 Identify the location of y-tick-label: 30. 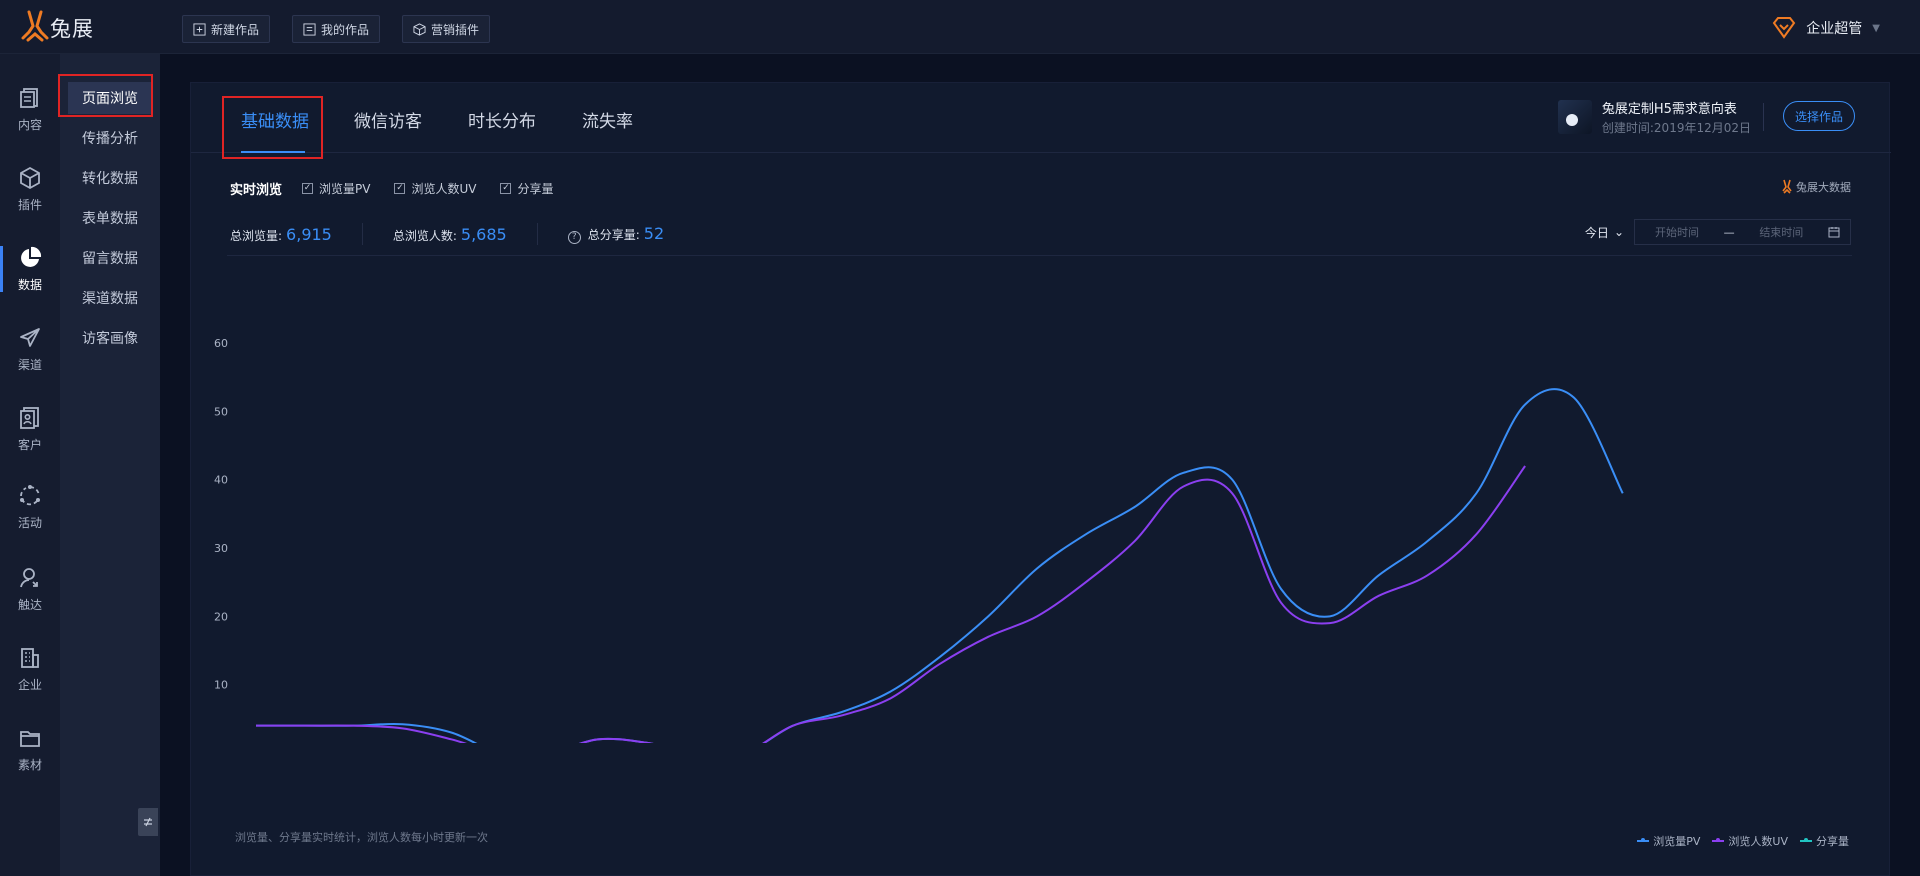
(221, 548).